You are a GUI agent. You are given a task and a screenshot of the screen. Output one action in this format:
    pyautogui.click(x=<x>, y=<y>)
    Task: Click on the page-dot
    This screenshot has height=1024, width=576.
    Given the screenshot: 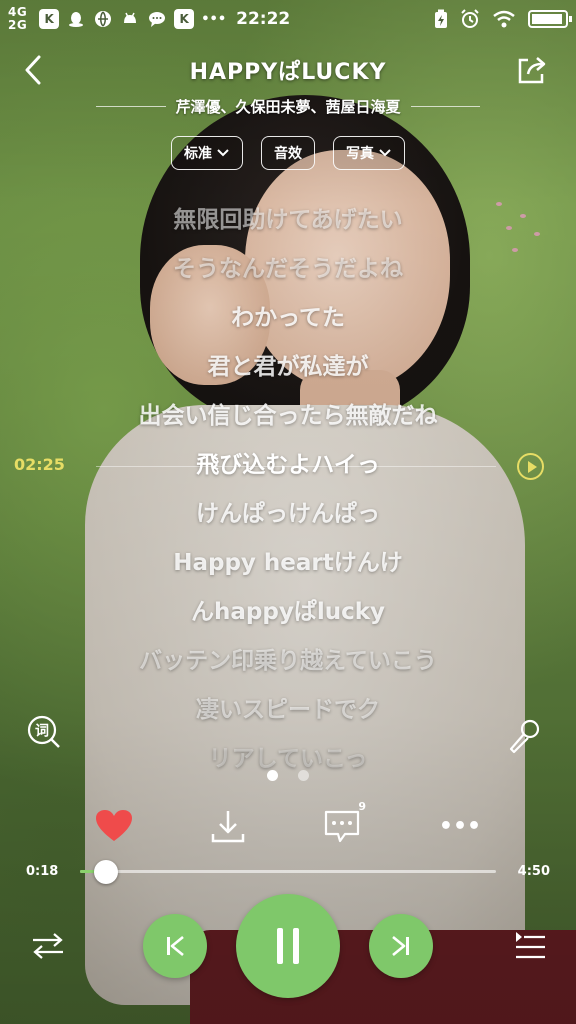 What is the action you would take?
    pyautogui.click(x=303, y=775)
    